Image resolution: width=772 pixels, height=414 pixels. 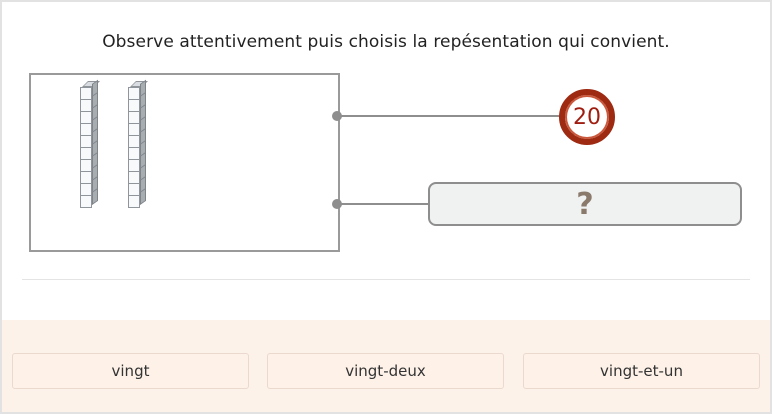 What do you see at coordinates (382, 204) in the screenshot?
I see `connector-line-answer` at bounding box center [382, 204].